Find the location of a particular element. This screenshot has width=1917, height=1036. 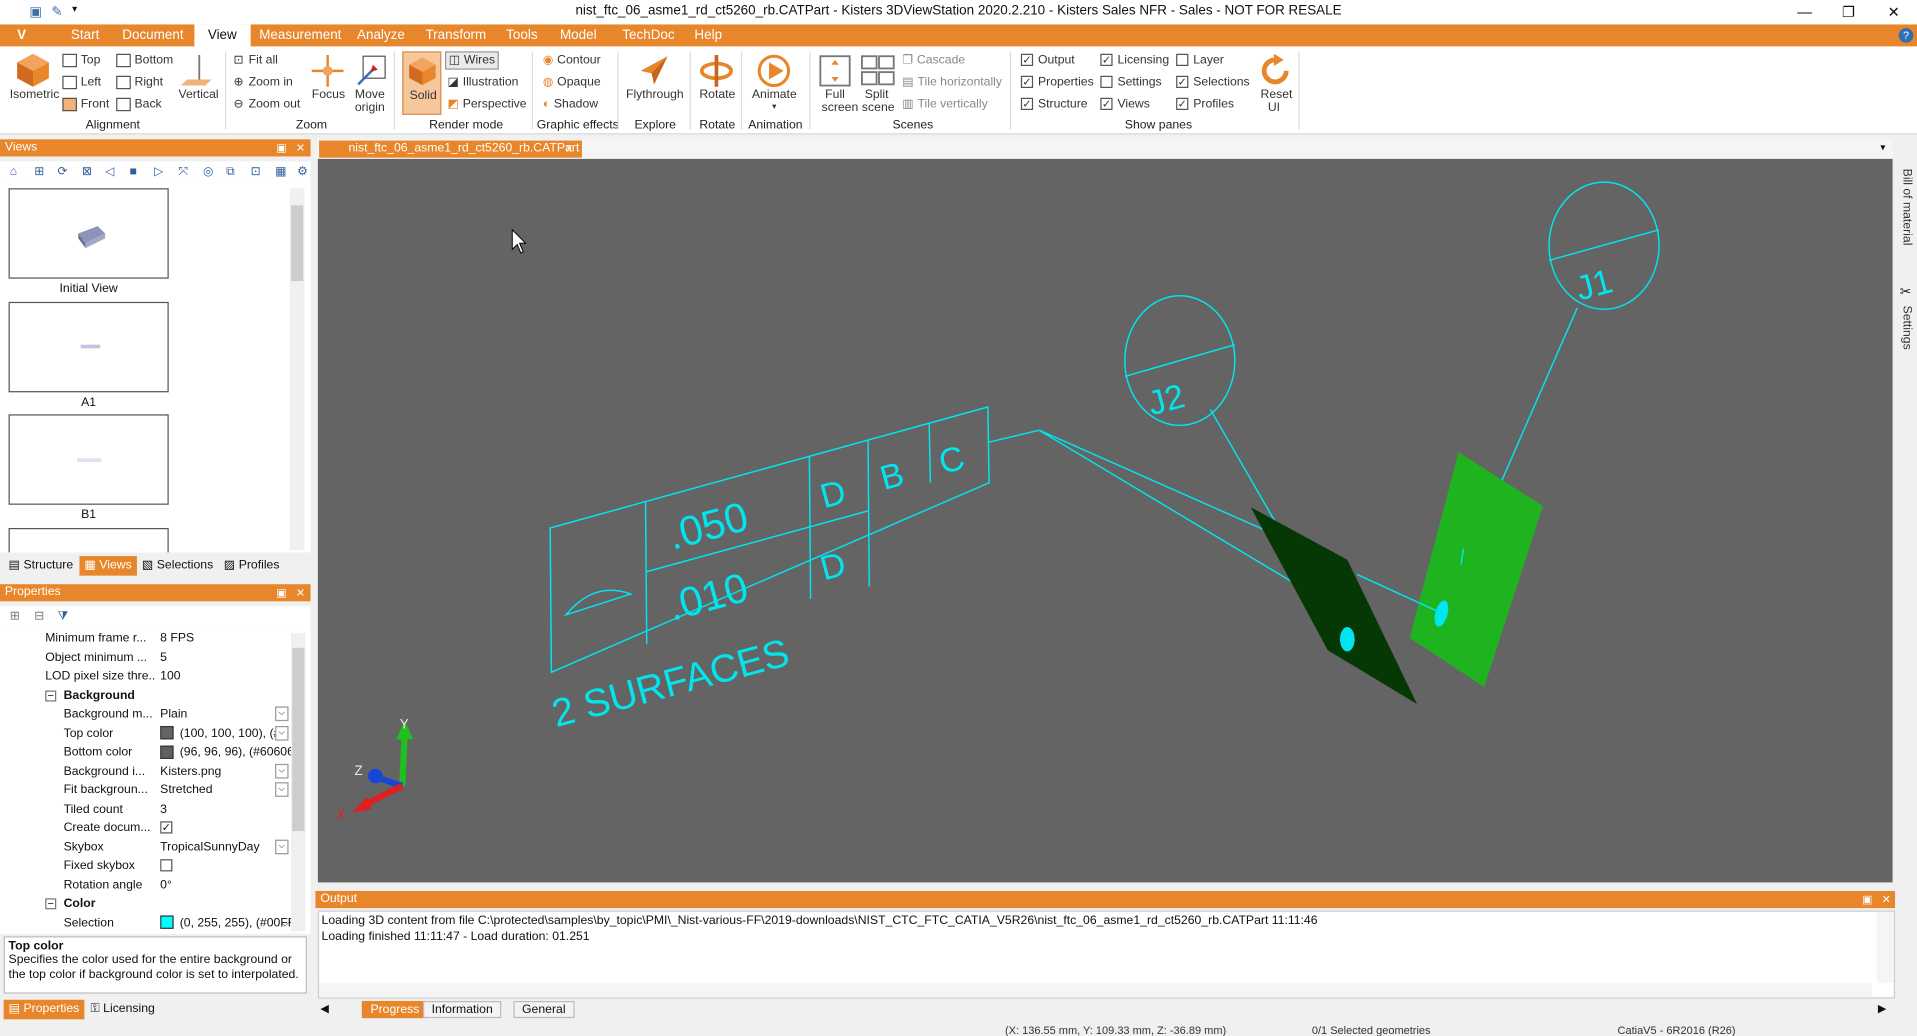

structure-checkbox: ✓ Structure is located at coordinates (1054, 104).